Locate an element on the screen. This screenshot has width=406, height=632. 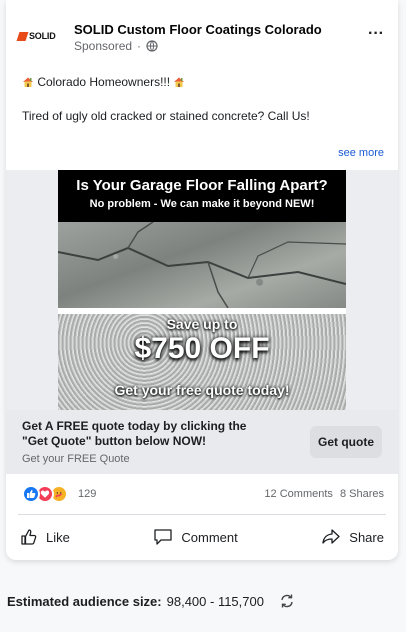
ad-amount-text: $750 OFF is located at coordinates (202, 348).